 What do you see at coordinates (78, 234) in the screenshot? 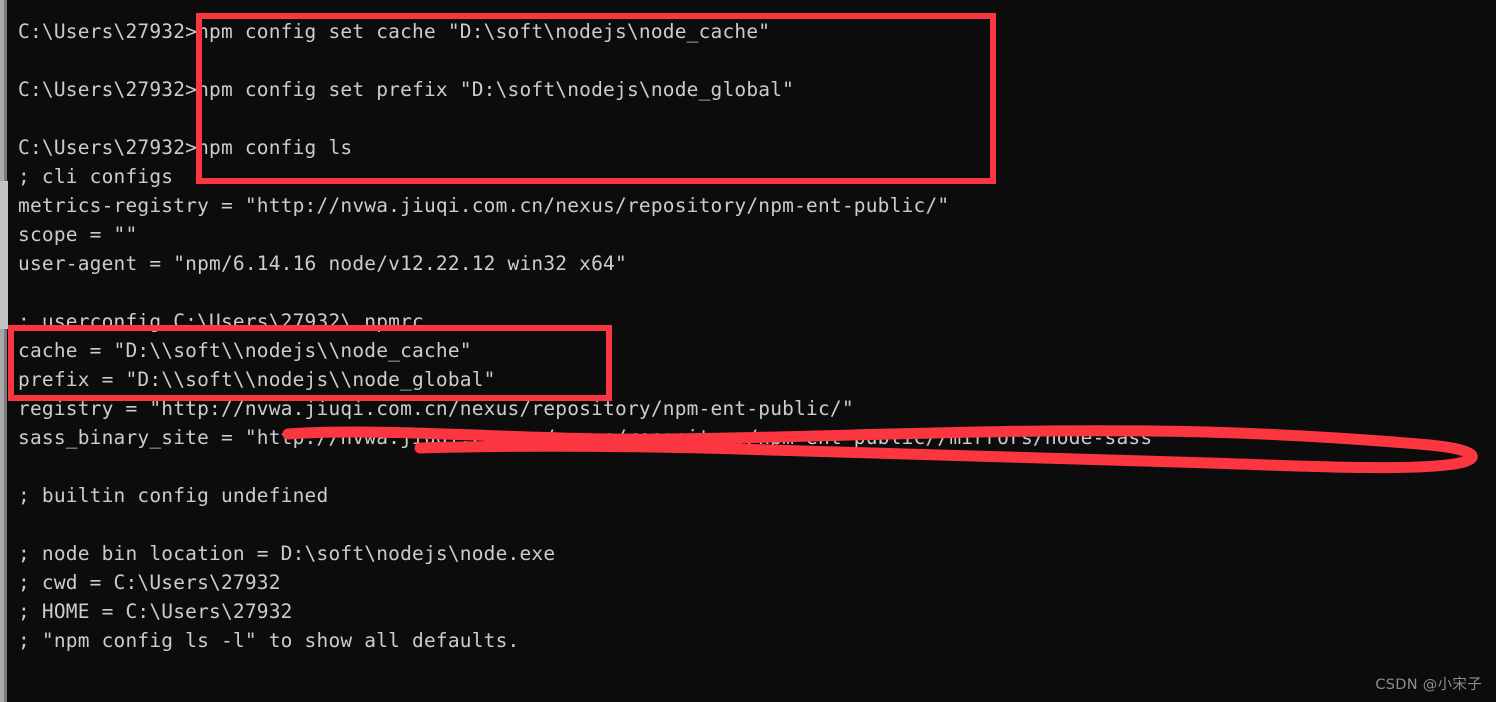
I see `terminal-line: scope = ""` at bounding box center [78, 234].